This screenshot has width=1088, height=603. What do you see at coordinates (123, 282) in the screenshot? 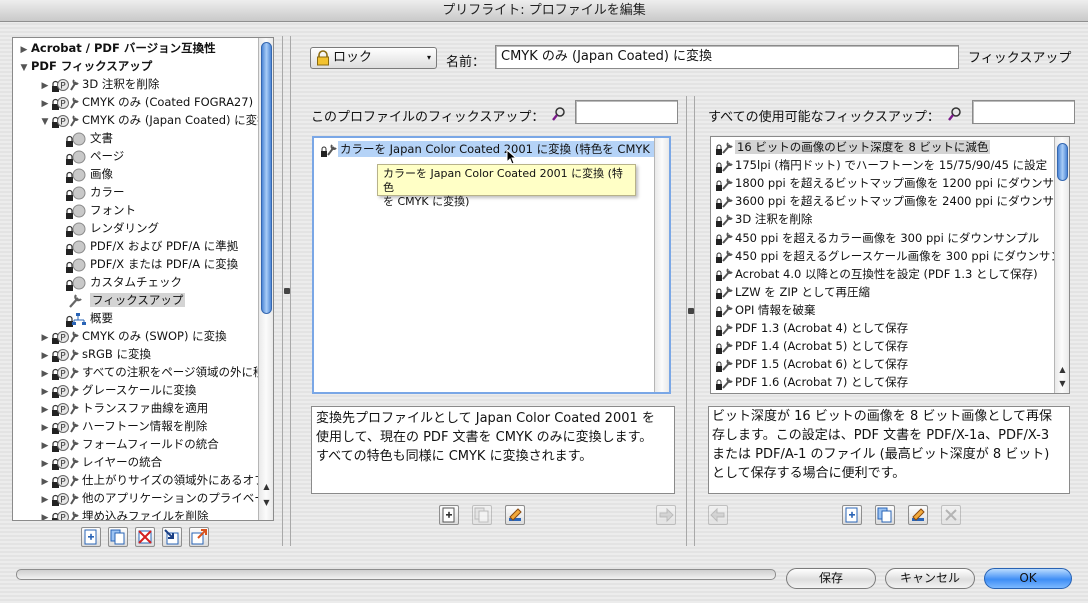
I see `tree-item: カスタムチェック` at bounding box center [123, 282].